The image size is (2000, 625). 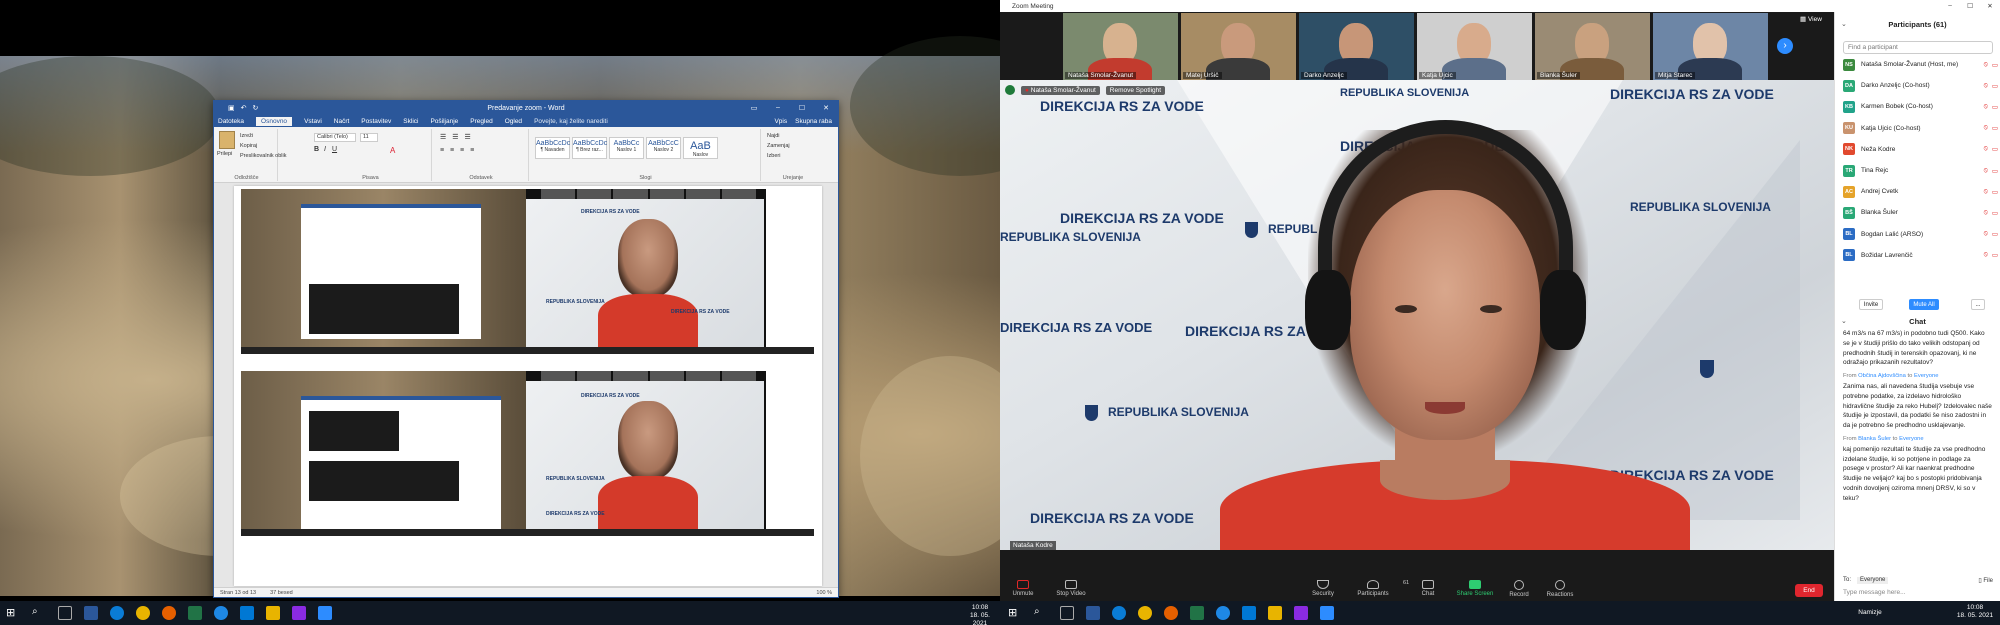 What do you see at coordinates (1873, 580) in the screenshot?
I see `recipient-select: Everyone` at bounding box center [1873, 580].